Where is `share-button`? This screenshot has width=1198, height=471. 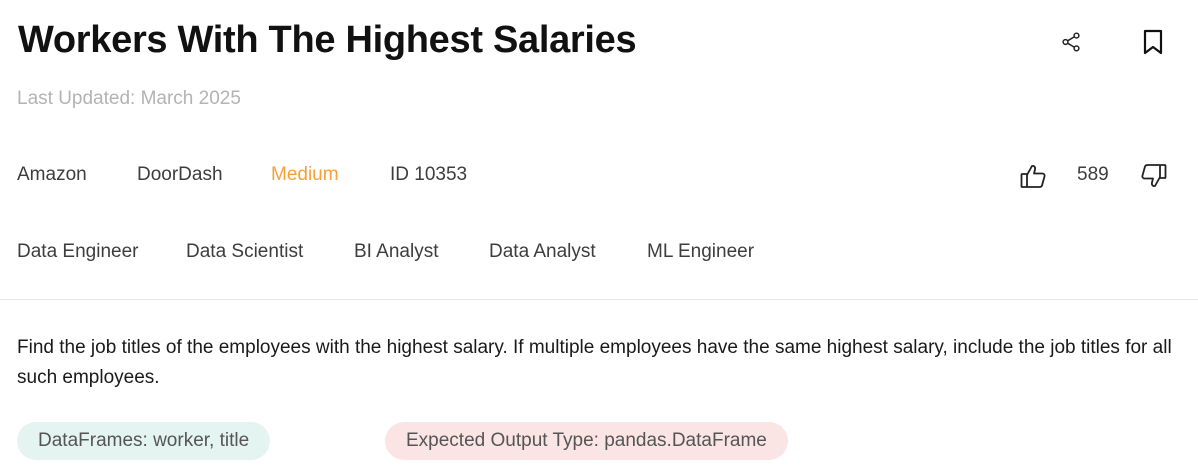 share-button is located at coordinates (1071, 42).